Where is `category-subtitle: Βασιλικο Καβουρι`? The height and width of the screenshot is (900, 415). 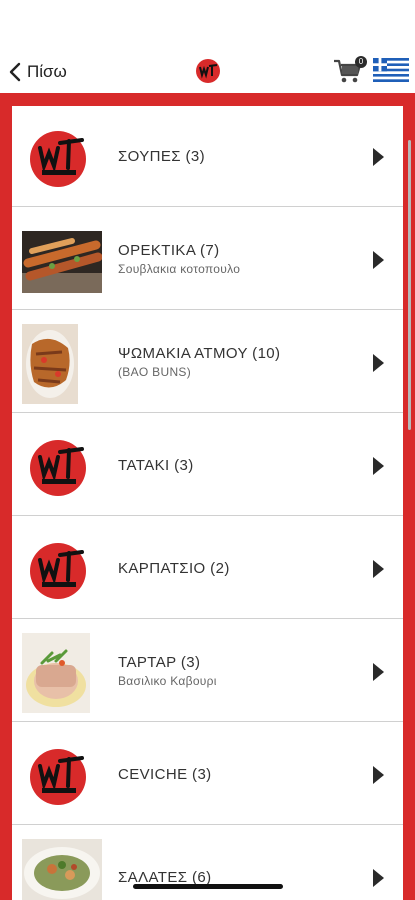 category-subtitle: Βασιλικο Καβουρι is located at coordinates (167, 681).